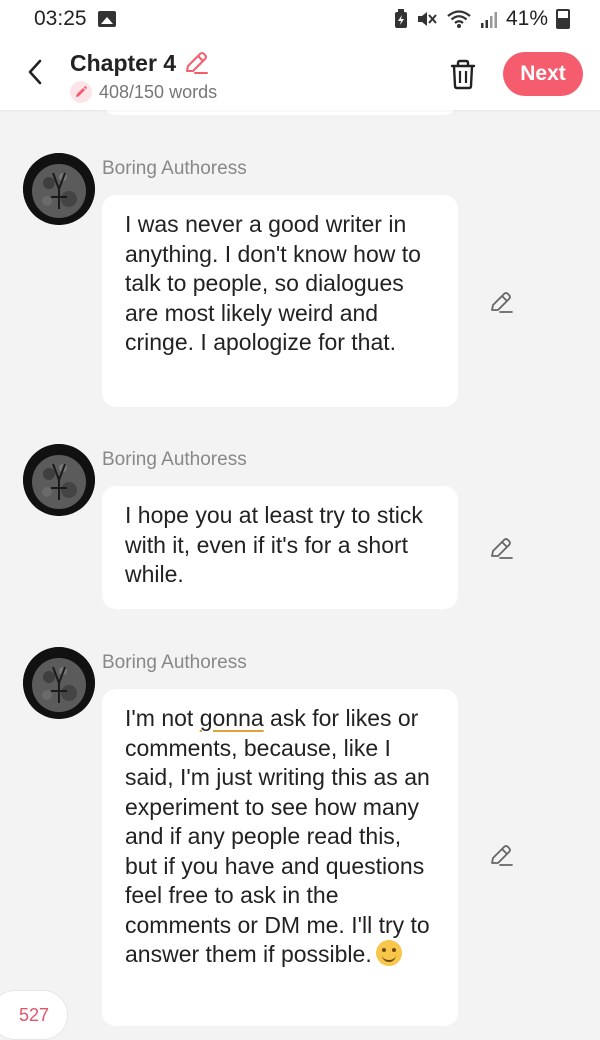 This screenshot has width=600, height=1040. Describe the element at coordinates (563, 19) in the screenshot. I see `battery-icon` at that location.